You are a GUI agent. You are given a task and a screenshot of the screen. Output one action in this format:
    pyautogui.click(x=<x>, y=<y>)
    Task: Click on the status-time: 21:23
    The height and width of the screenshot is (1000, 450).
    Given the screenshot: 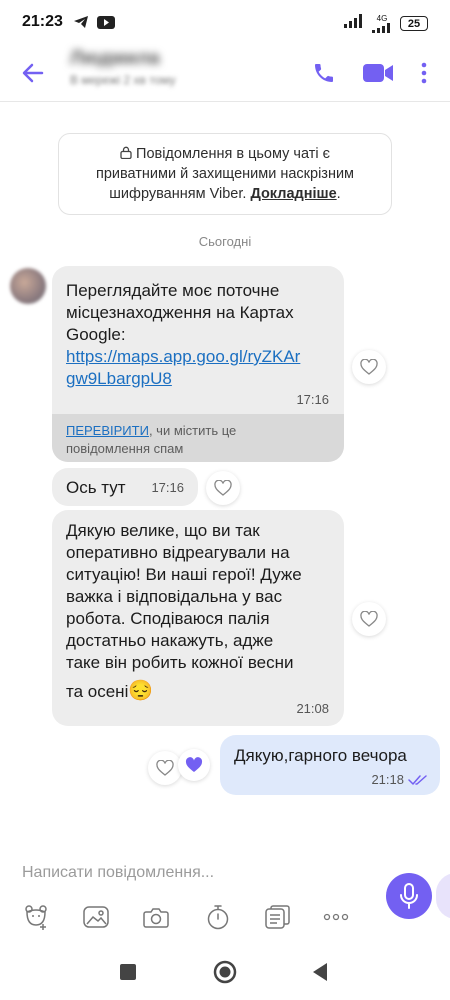 What is the action you would take?
    pyautogui.click(x=42, y=21)
    